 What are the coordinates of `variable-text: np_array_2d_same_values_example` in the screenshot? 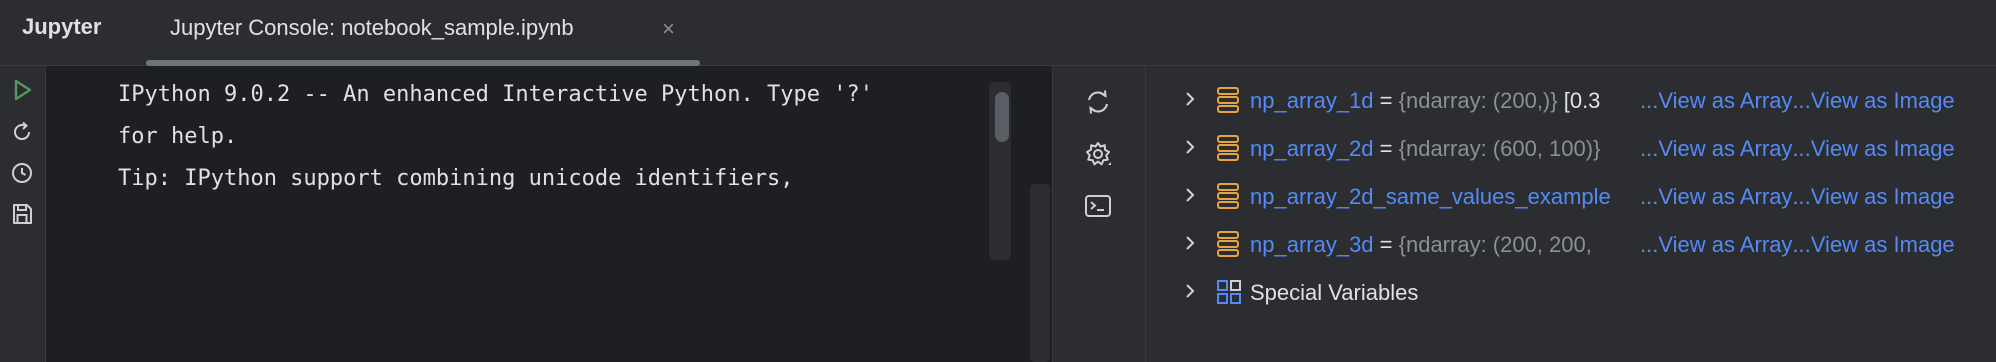 It's located at (1430, 197).